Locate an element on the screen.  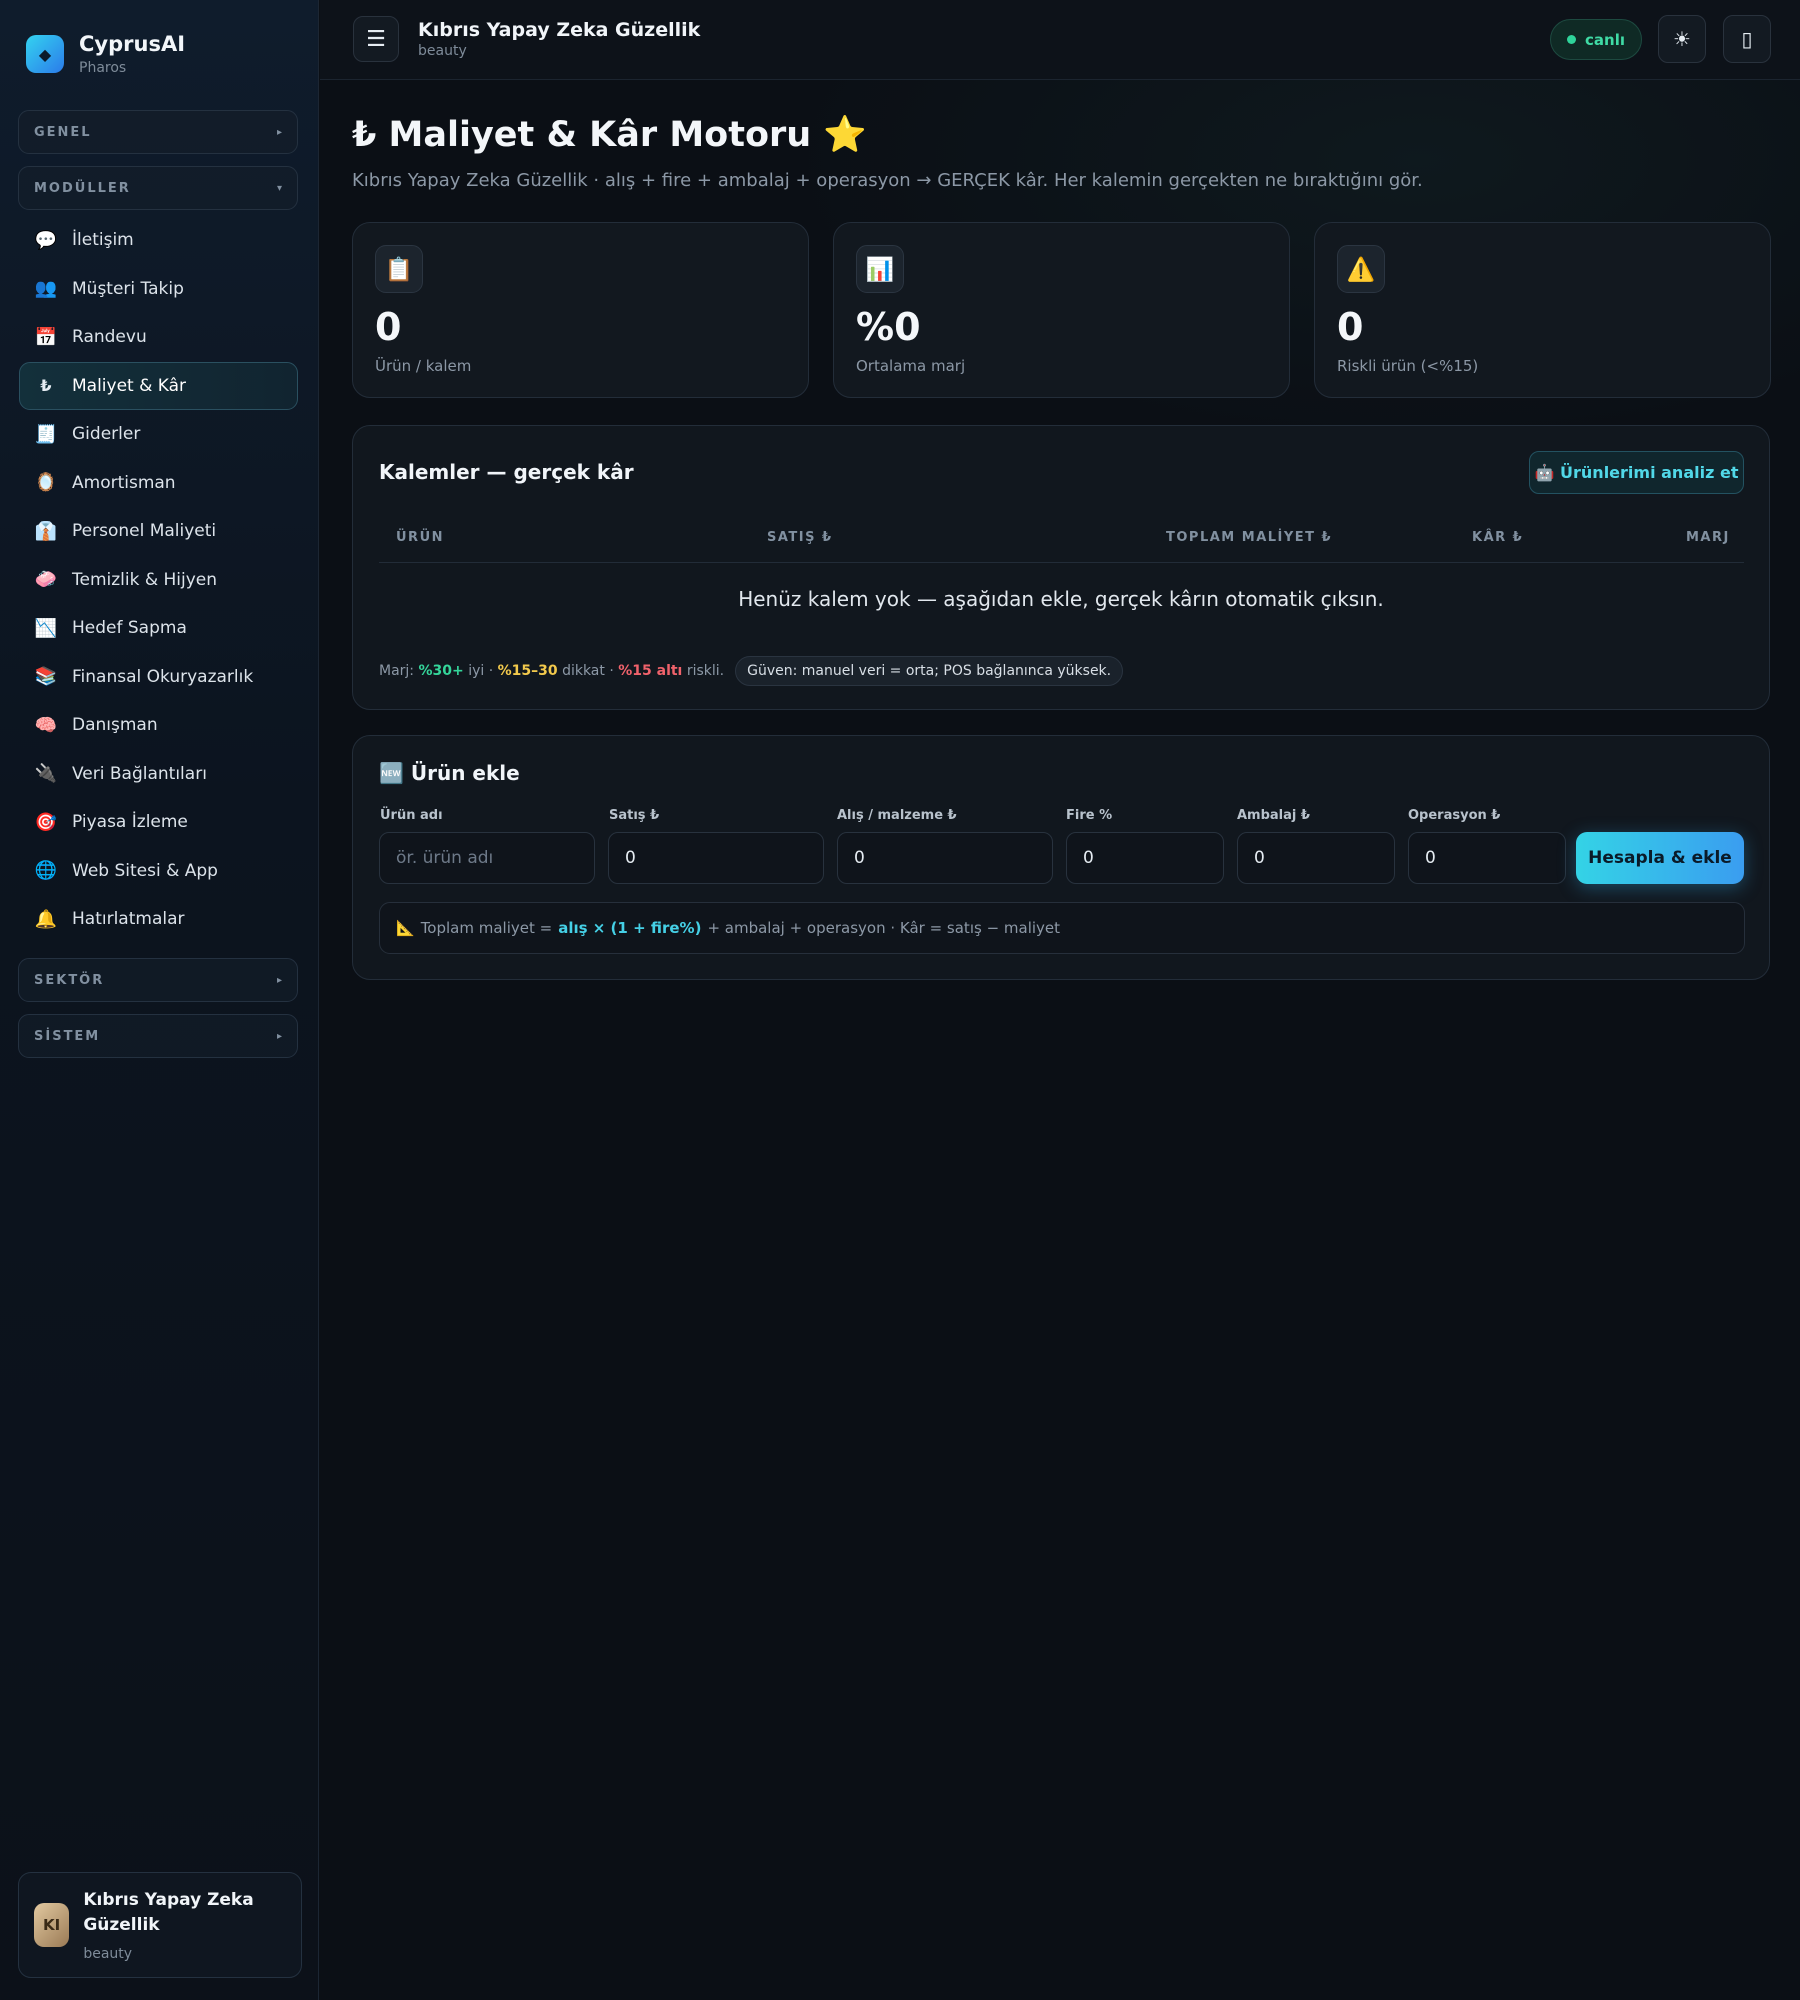
globe-icon: 🌐 is located at coordinates (46, 870).